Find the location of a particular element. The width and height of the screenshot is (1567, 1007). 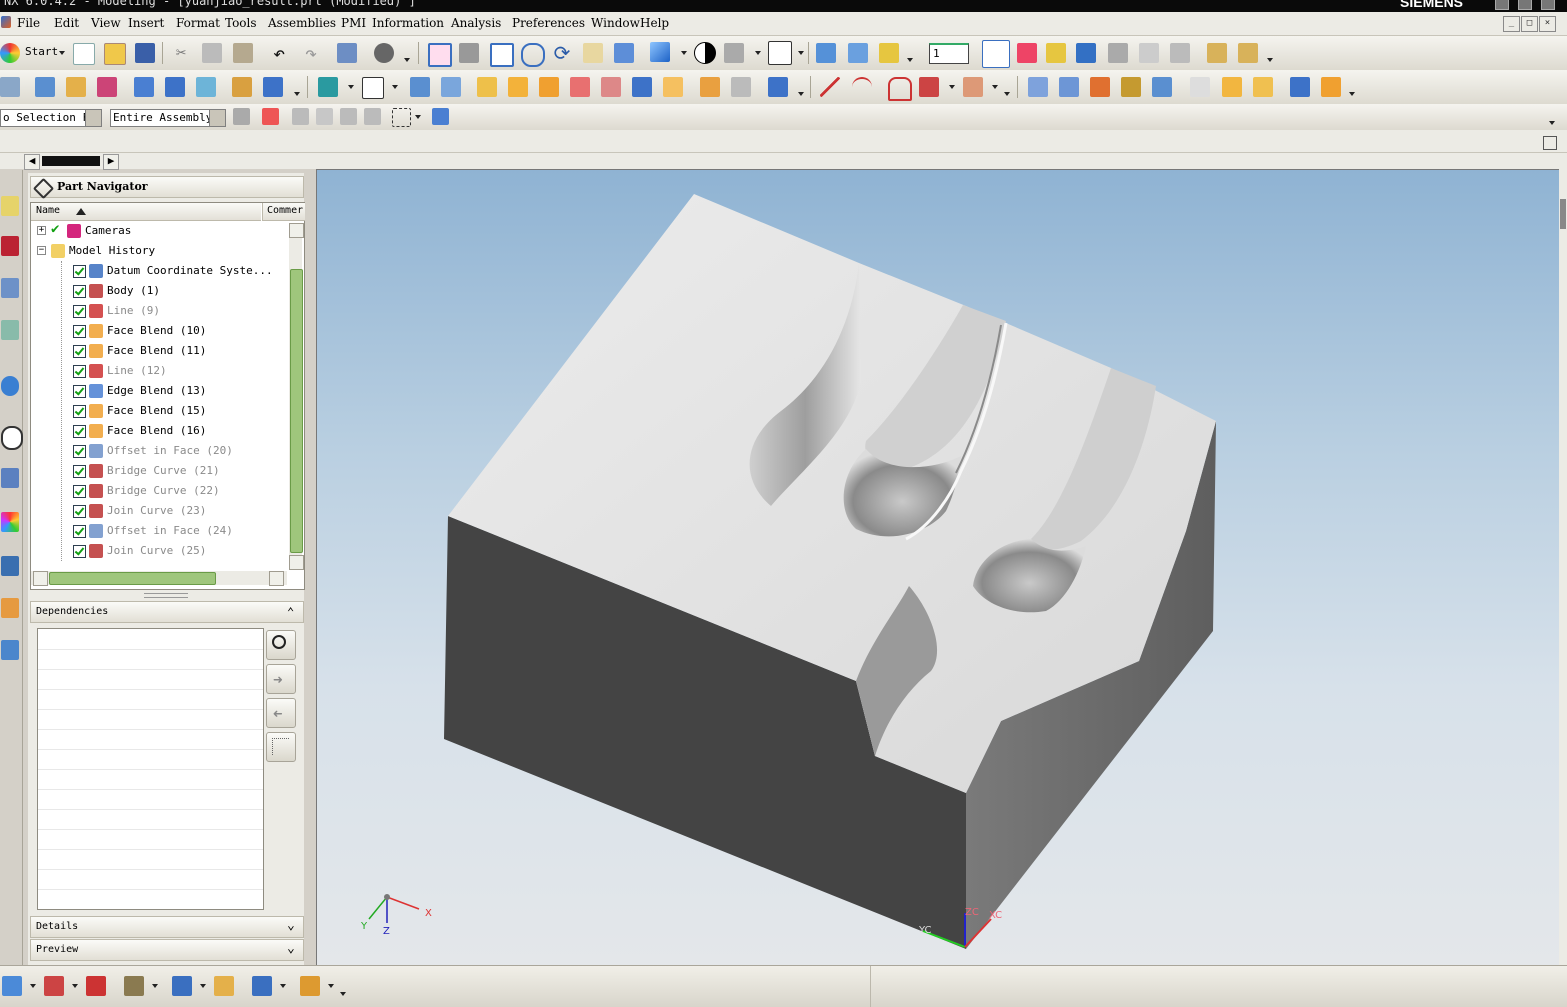

splitter-handle is located at coordinates (166, 595).